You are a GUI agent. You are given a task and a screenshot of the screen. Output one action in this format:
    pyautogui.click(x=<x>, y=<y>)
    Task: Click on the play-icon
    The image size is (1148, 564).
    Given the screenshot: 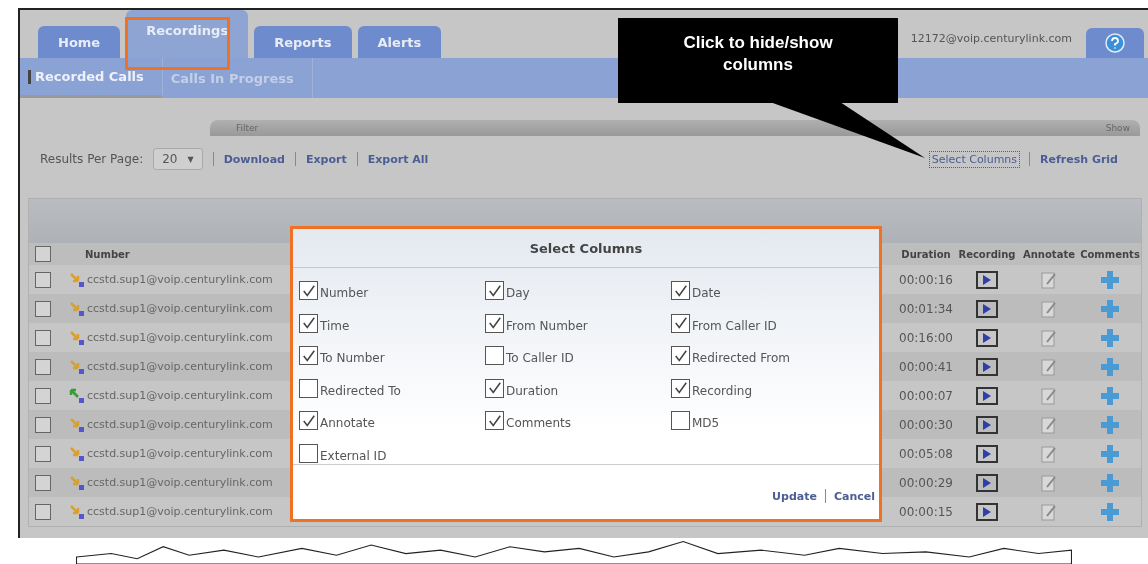 What is the action you would take?
    pyautogui.click(x=987, y=511)
    